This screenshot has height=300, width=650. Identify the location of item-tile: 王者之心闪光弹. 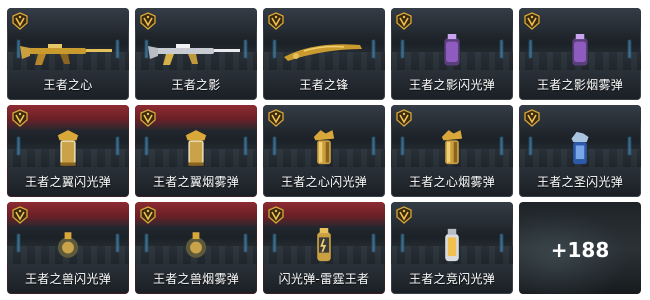
(324, 151).